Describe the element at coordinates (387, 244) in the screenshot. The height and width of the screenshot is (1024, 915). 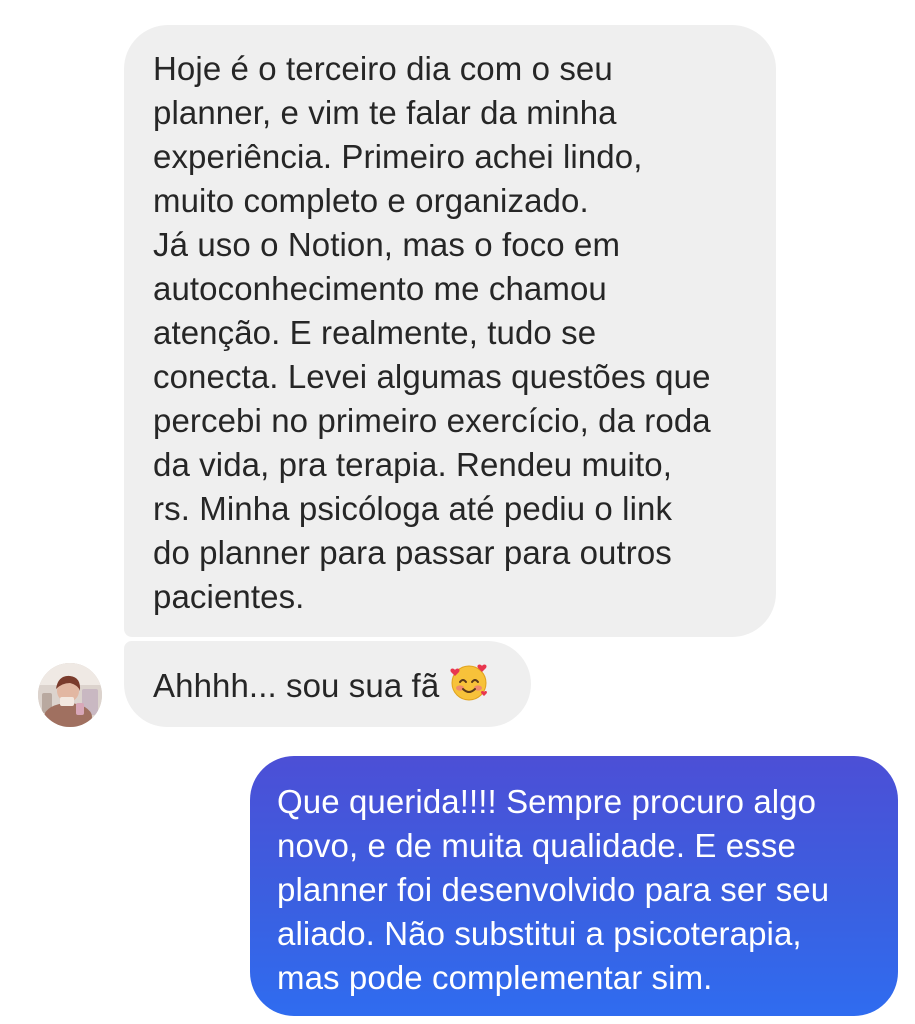
I see `message-line: Já uso o Notion, mas o foco em` at that location.